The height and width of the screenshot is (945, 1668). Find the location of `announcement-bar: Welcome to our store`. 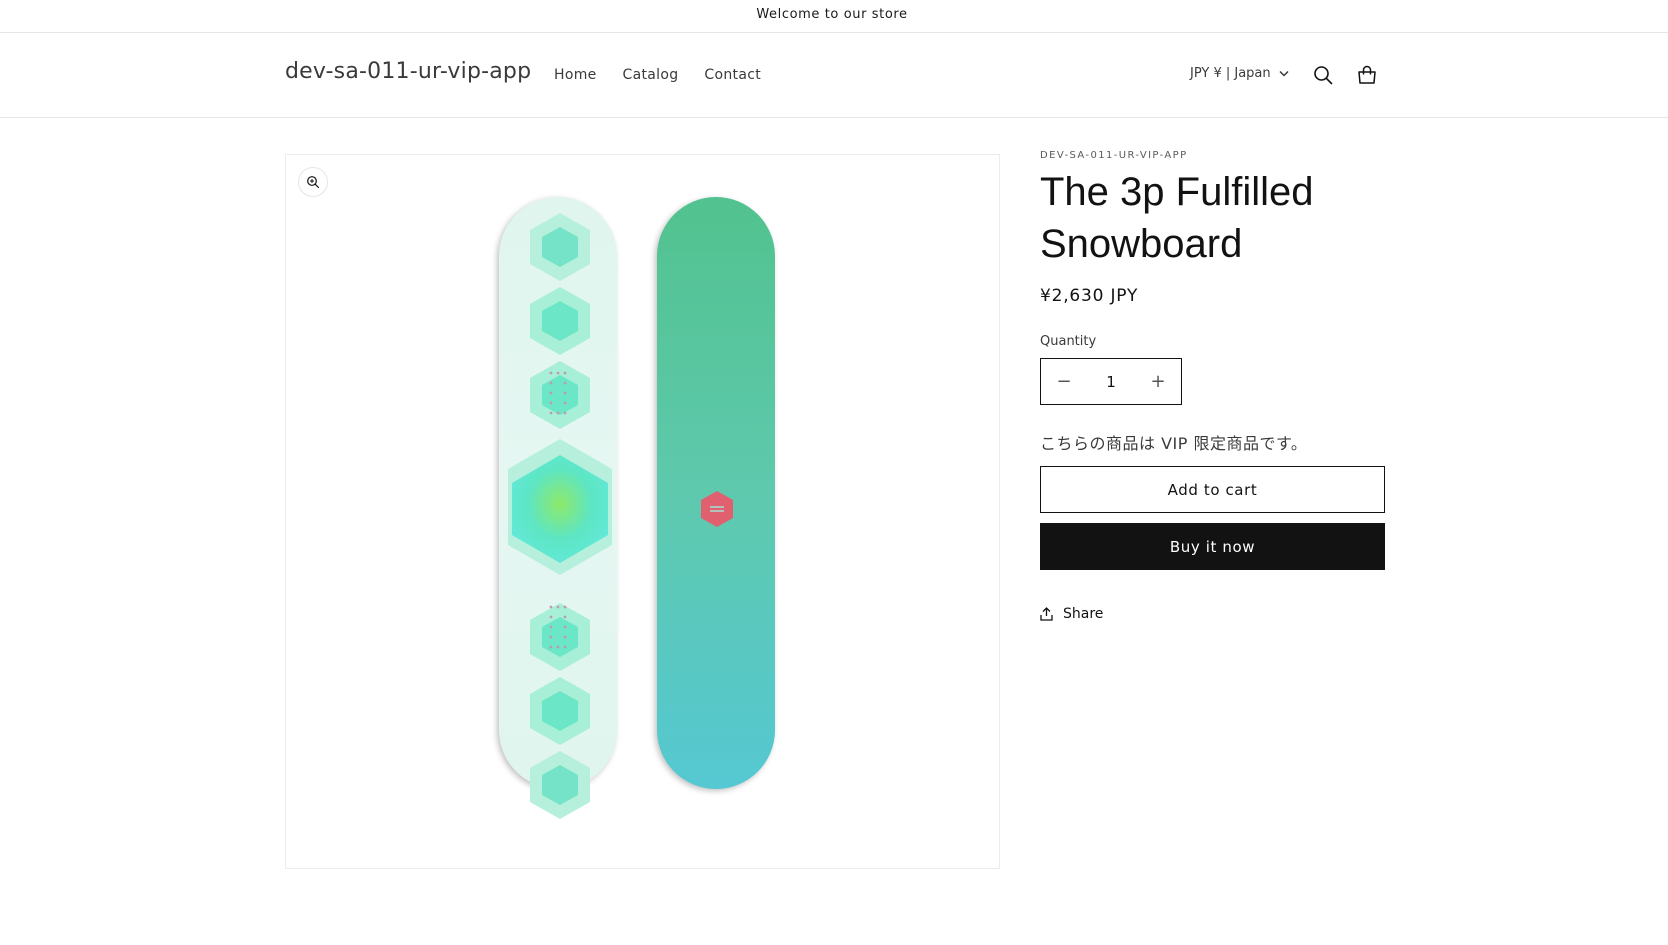

announcement-bar: Welcome to our store is located at coordinates (834, 16).